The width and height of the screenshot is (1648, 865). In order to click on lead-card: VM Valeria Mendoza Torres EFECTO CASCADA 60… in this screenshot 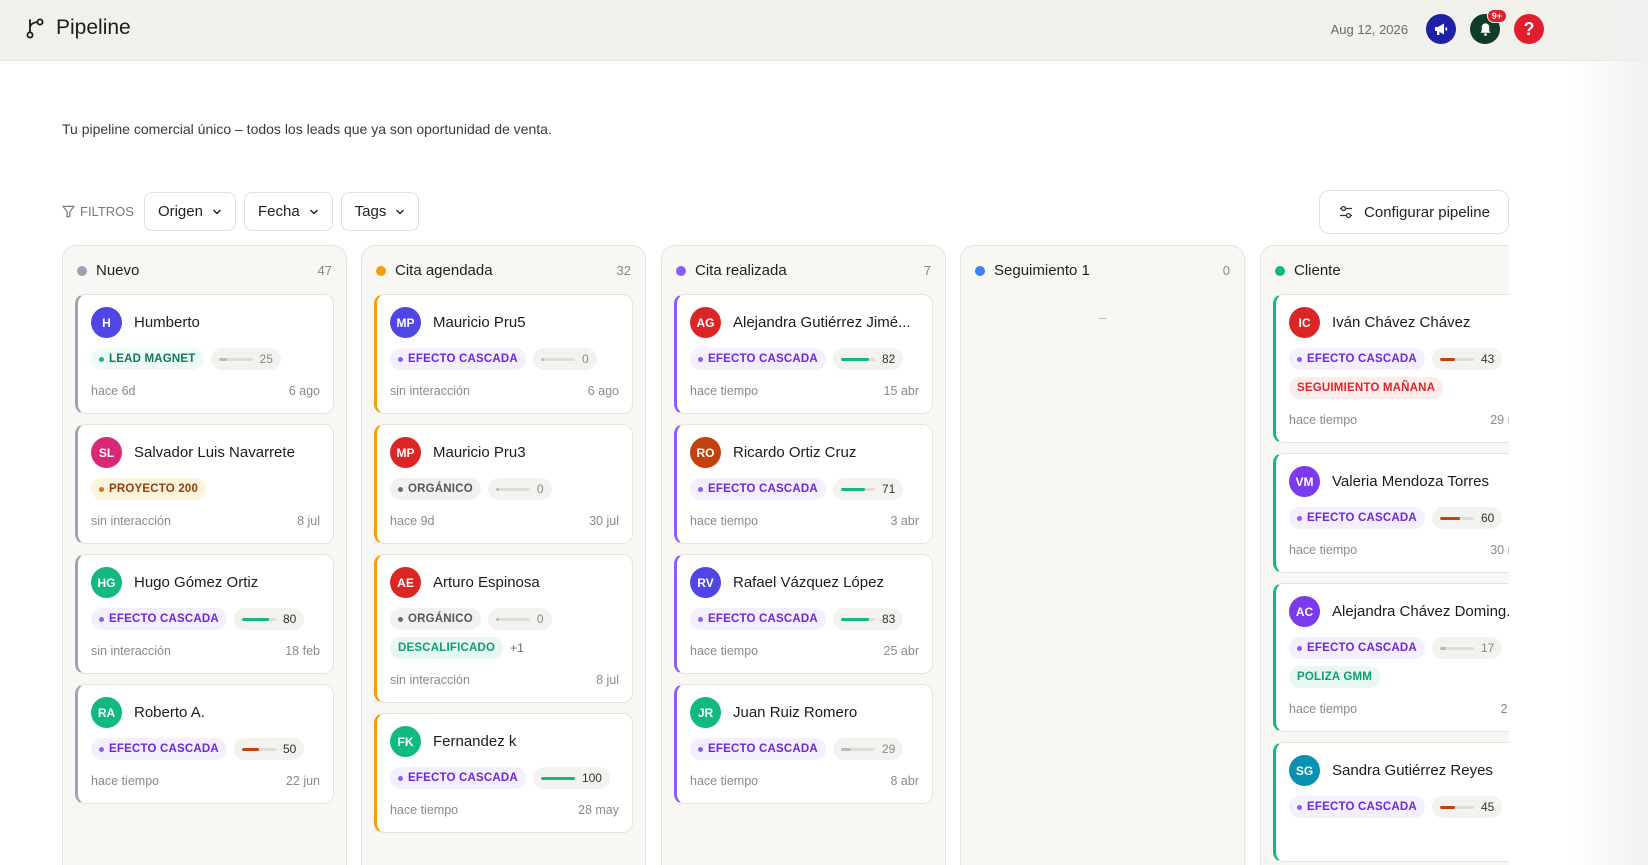, I will do `click(1391, 513)`.